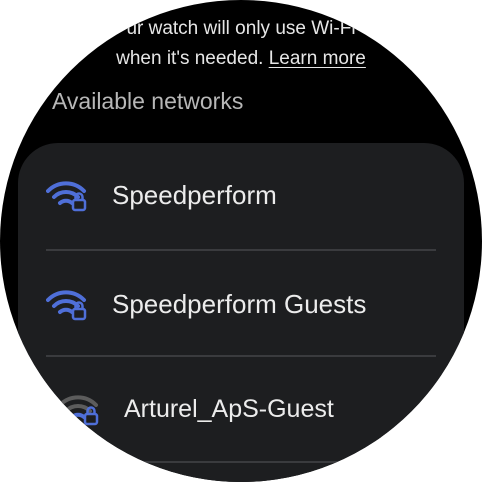  I want to click on learn-more-link: Learn more, so click(317, 58).